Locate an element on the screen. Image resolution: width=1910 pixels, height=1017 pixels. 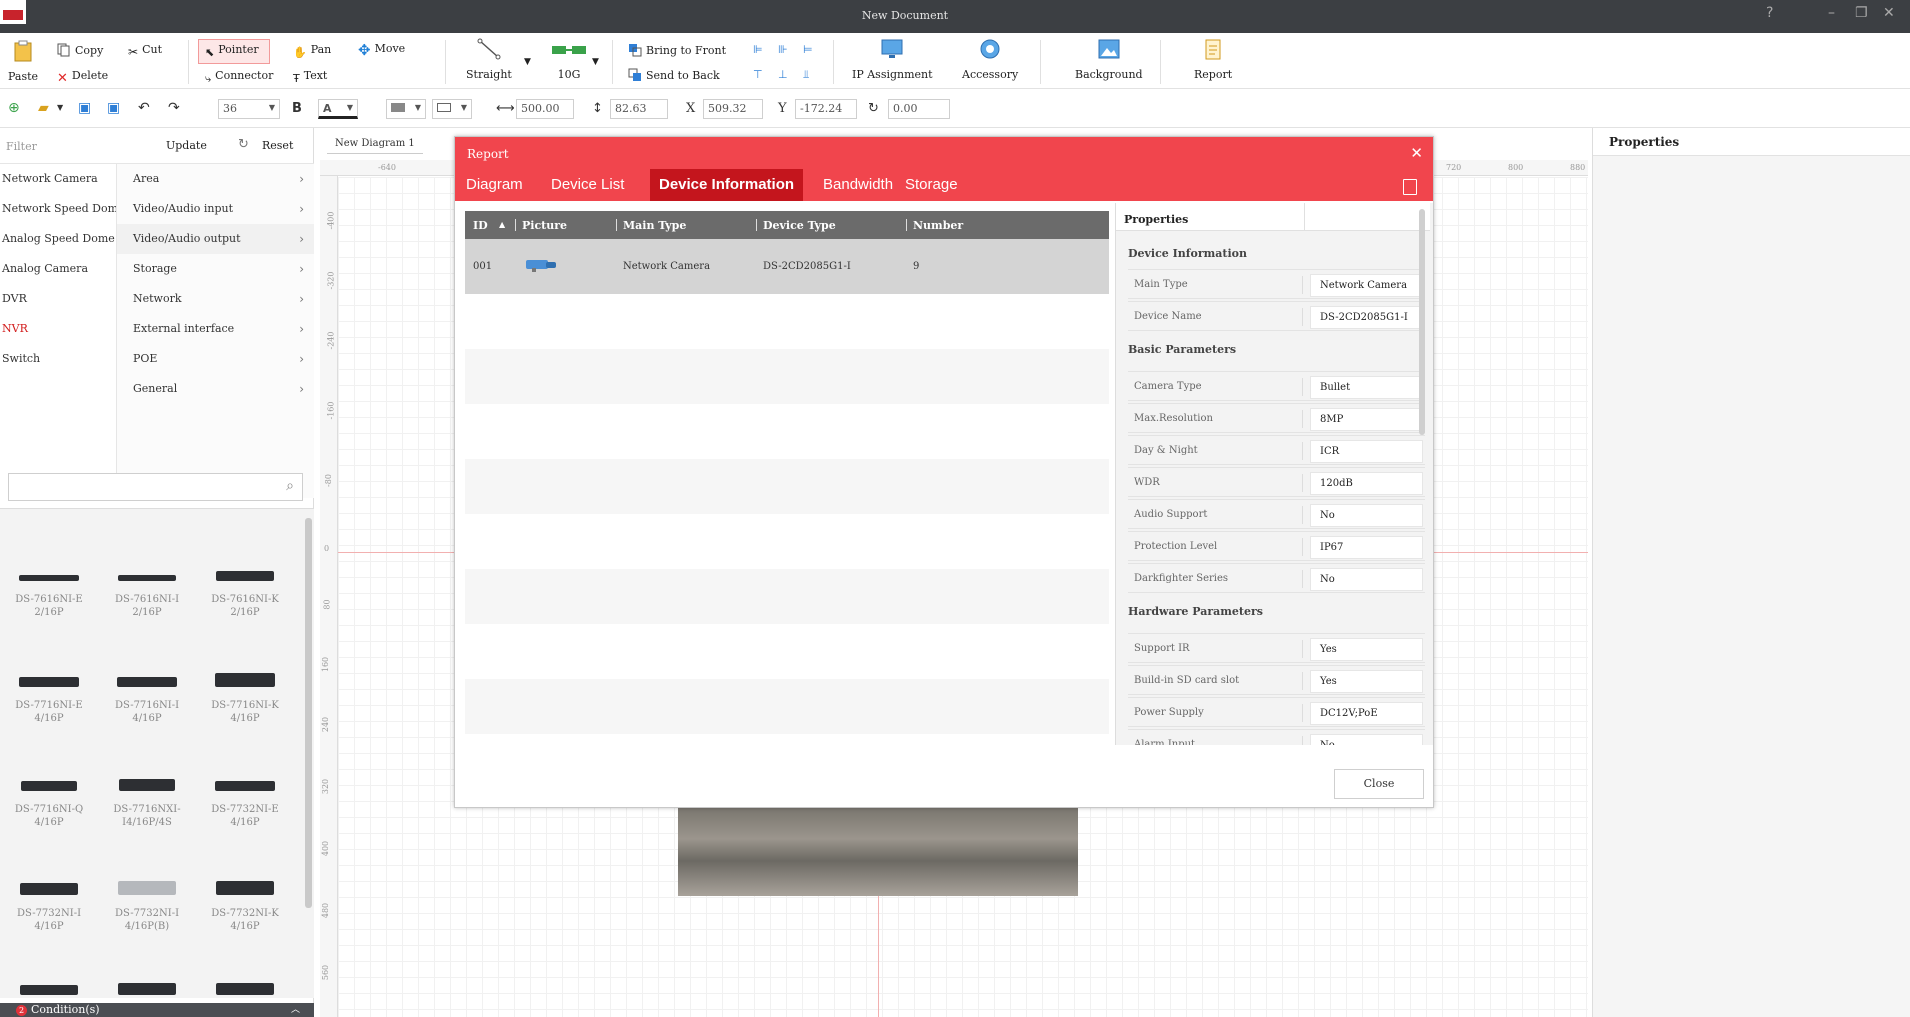
search-icon: ⌕ is located at coordinates (290, 486).